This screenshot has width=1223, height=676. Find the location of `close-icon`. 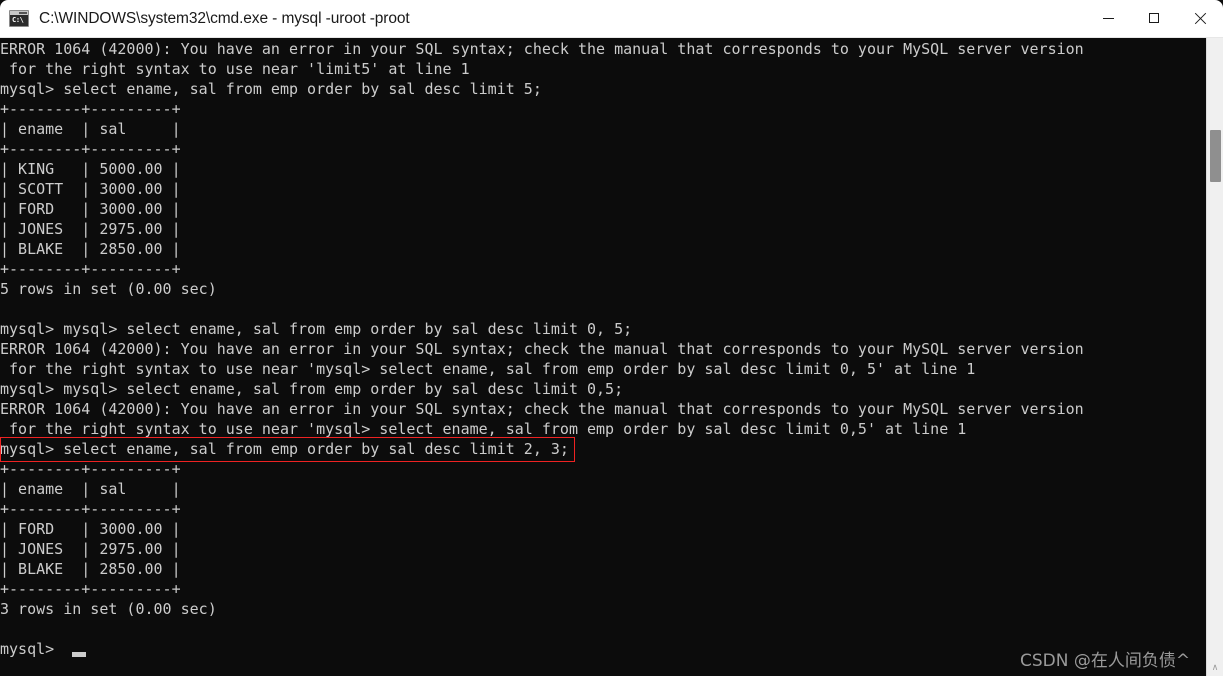

close-icon is located at coordinates (1200, 18).